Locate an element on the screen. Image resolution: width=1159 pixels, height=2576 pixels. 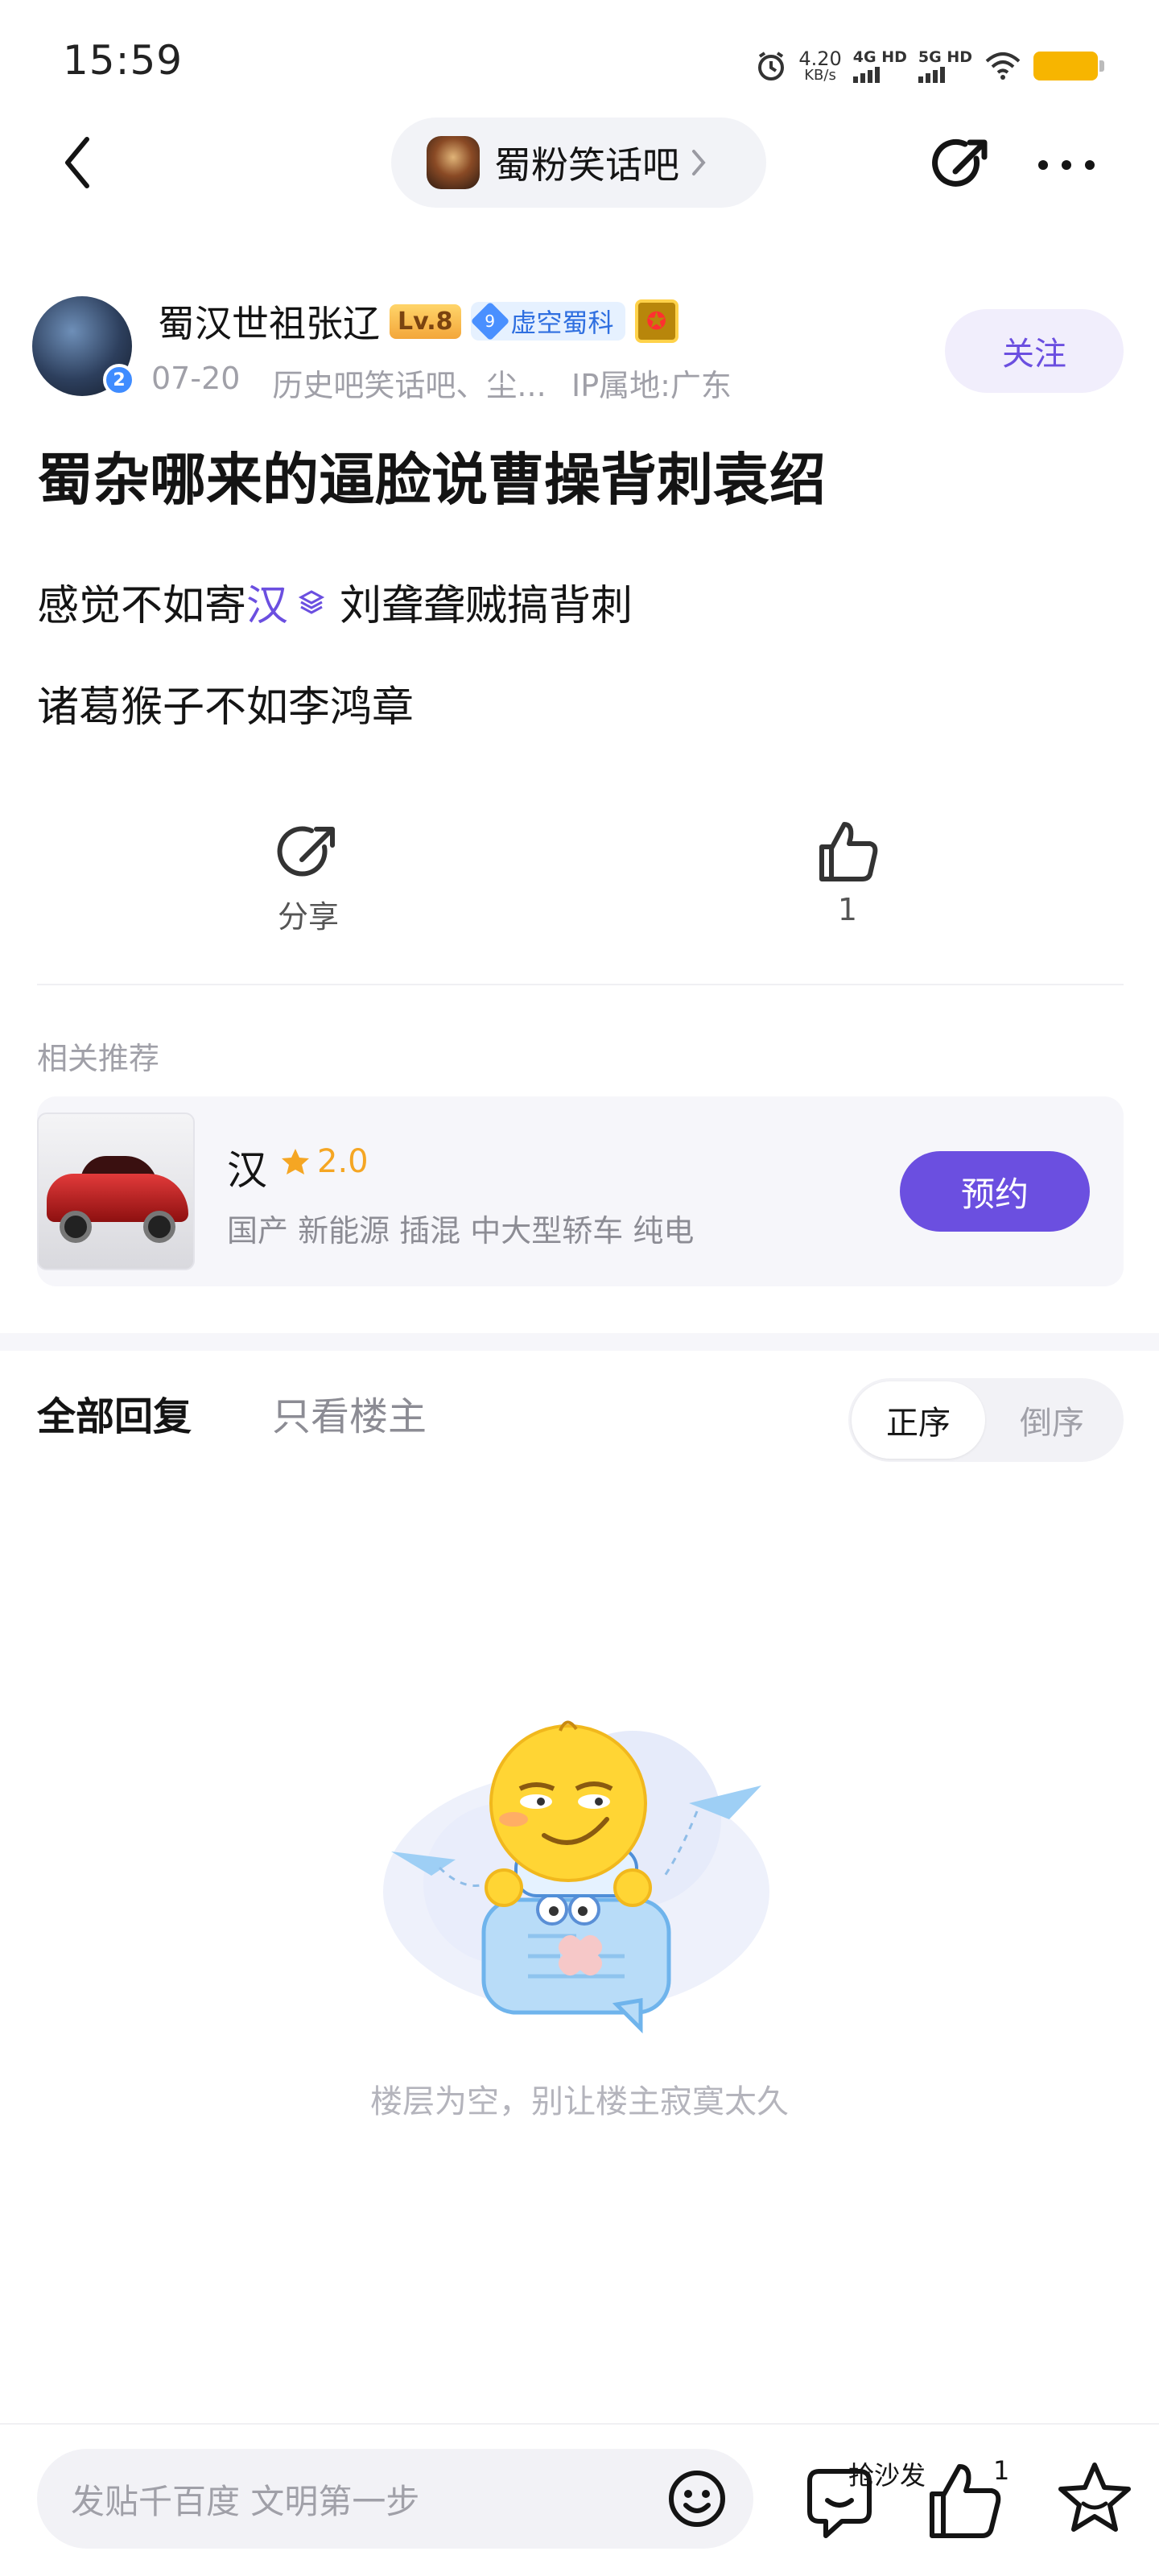
sim1-label: 4G HD is located at coordinates (880, 57).